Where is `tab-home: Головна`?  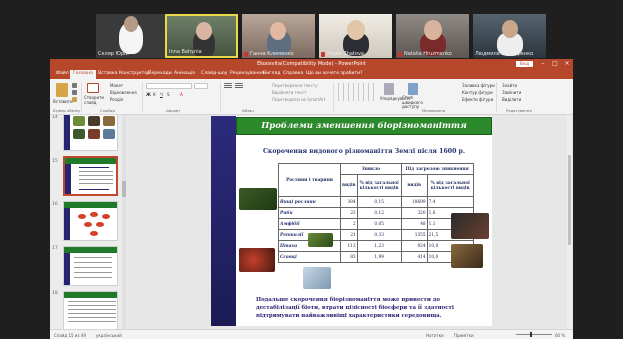 tab-home: Головна is located at coordinates (83, 74).